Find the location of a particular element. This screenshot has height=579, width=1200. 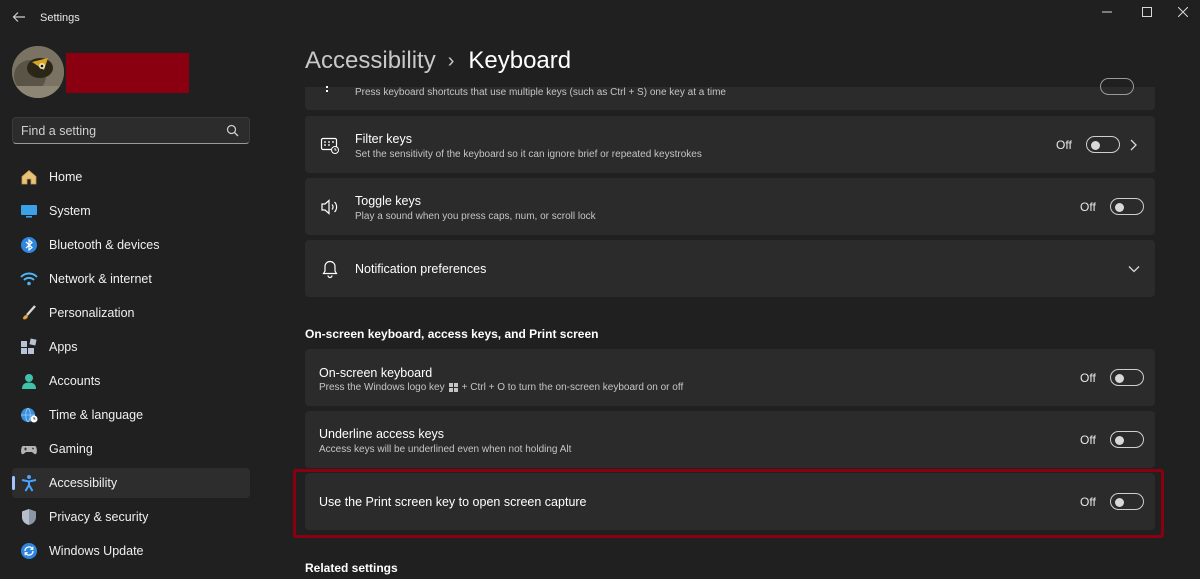

sidebar-item-label: Privacy & security is located at coordinates (99, 517).